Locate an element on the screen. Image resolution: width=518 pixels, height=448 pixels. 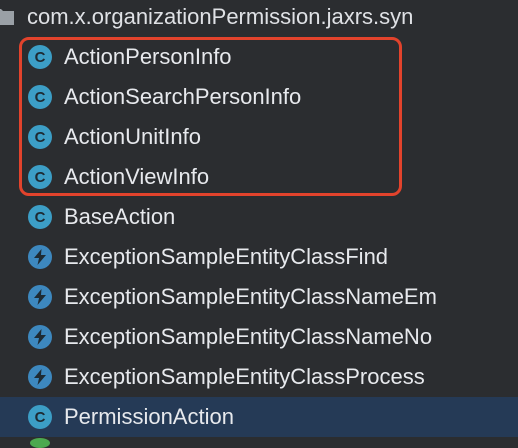
package-row: com.x.organizationPermission.jaxrs.syn is located at coordinates (259, 19).